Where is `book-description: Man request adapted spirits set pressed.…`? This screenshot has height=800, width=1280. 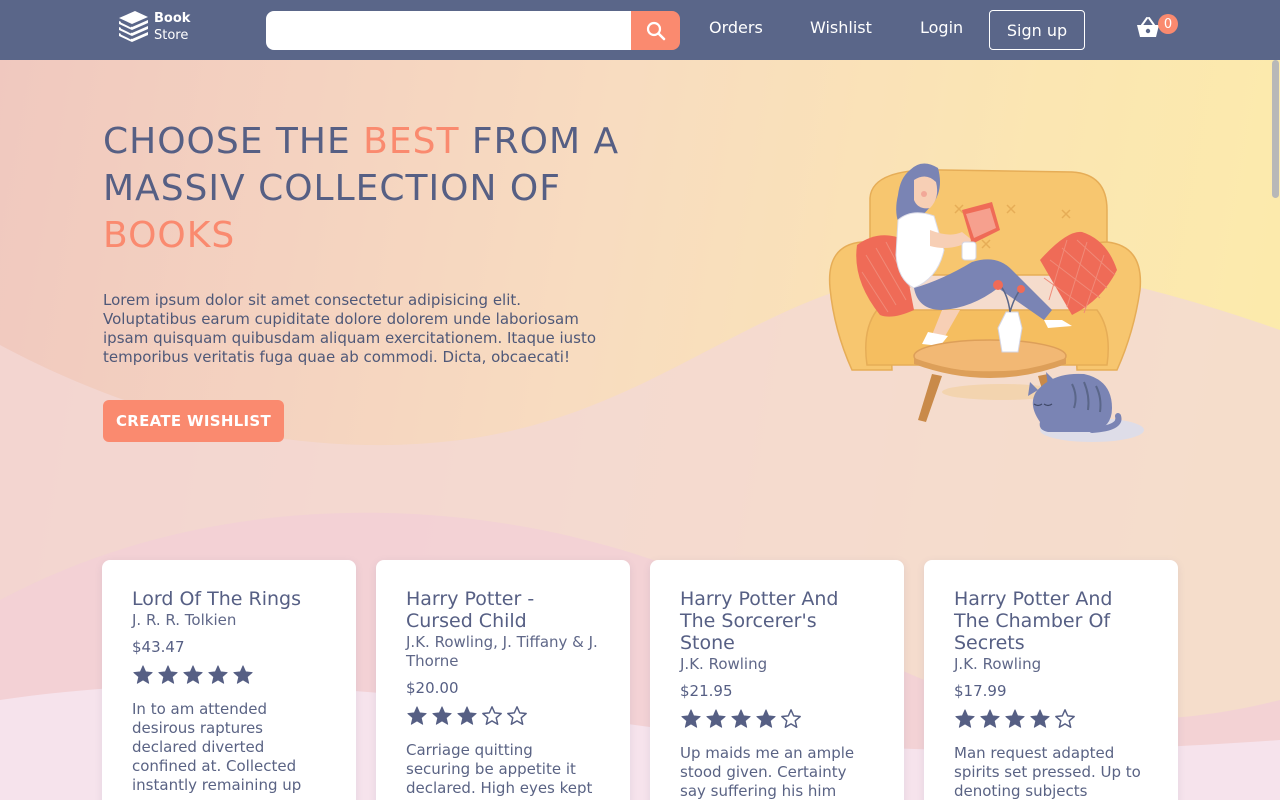
book-description: Man request adapted spirits set pressed.… is located at coordinates (1047, 772).